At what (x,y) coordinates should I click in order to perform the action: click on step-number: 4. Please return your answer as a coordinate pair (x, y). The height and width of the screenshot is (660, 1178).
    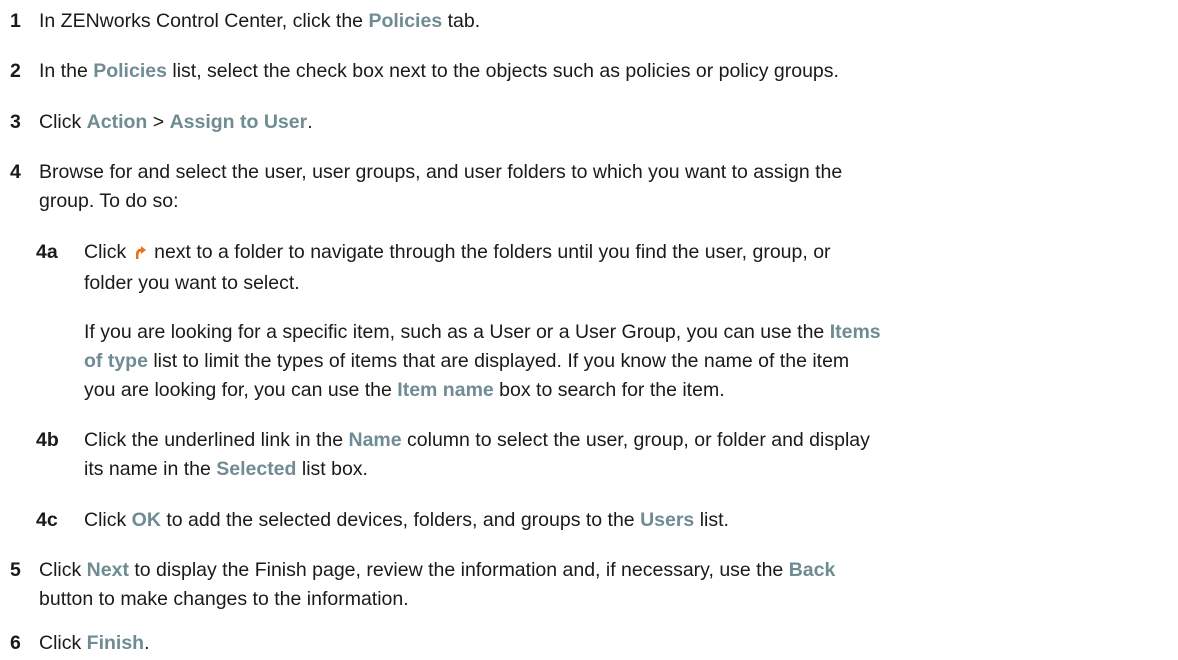
    Looking at the image, I should click on (15, 172).